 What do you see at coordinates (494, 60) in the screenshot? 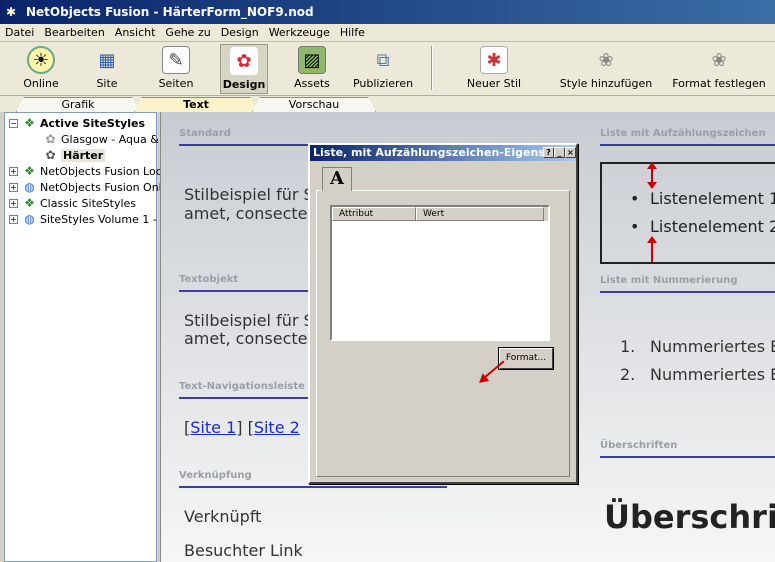
I see `new-style-icon: ✱` at bounding box center [494, 60].